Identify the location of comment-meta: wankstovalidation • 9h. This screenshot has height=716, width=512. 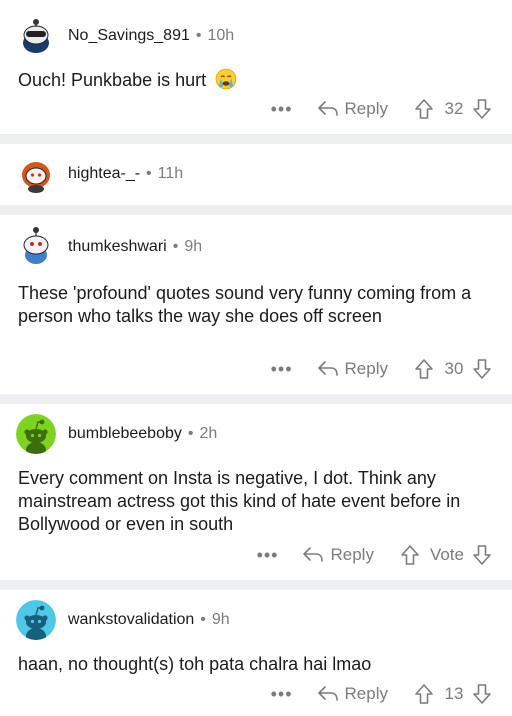
(149, 620).